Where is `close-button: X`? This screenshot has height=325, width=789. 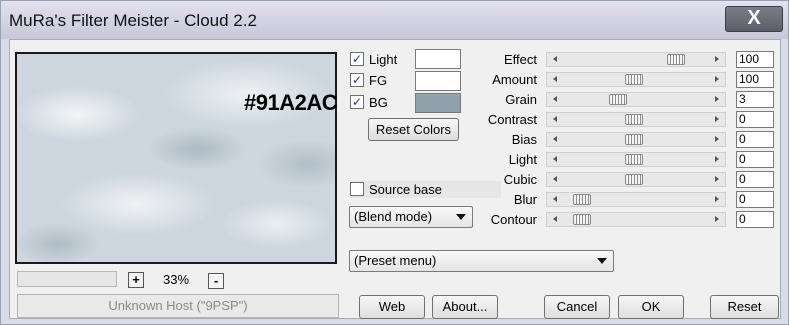
close-button: X is located at coordinates (754, 19).